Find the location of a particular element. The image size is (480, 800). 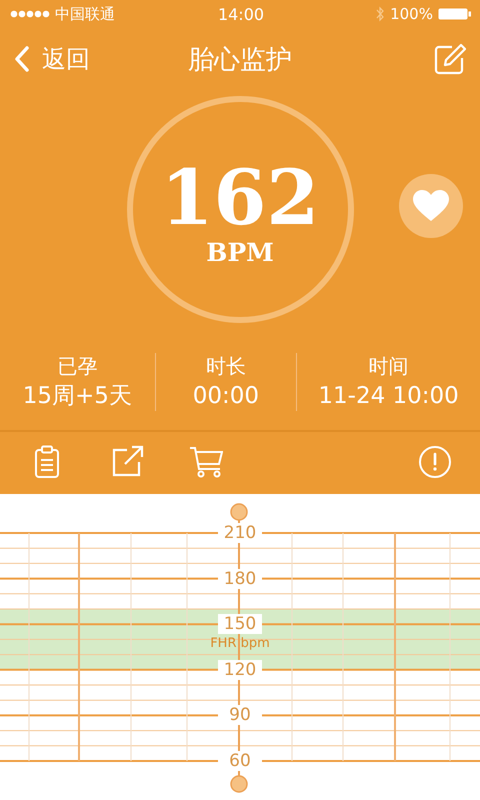

info-button is located at coordinates (435, 462).